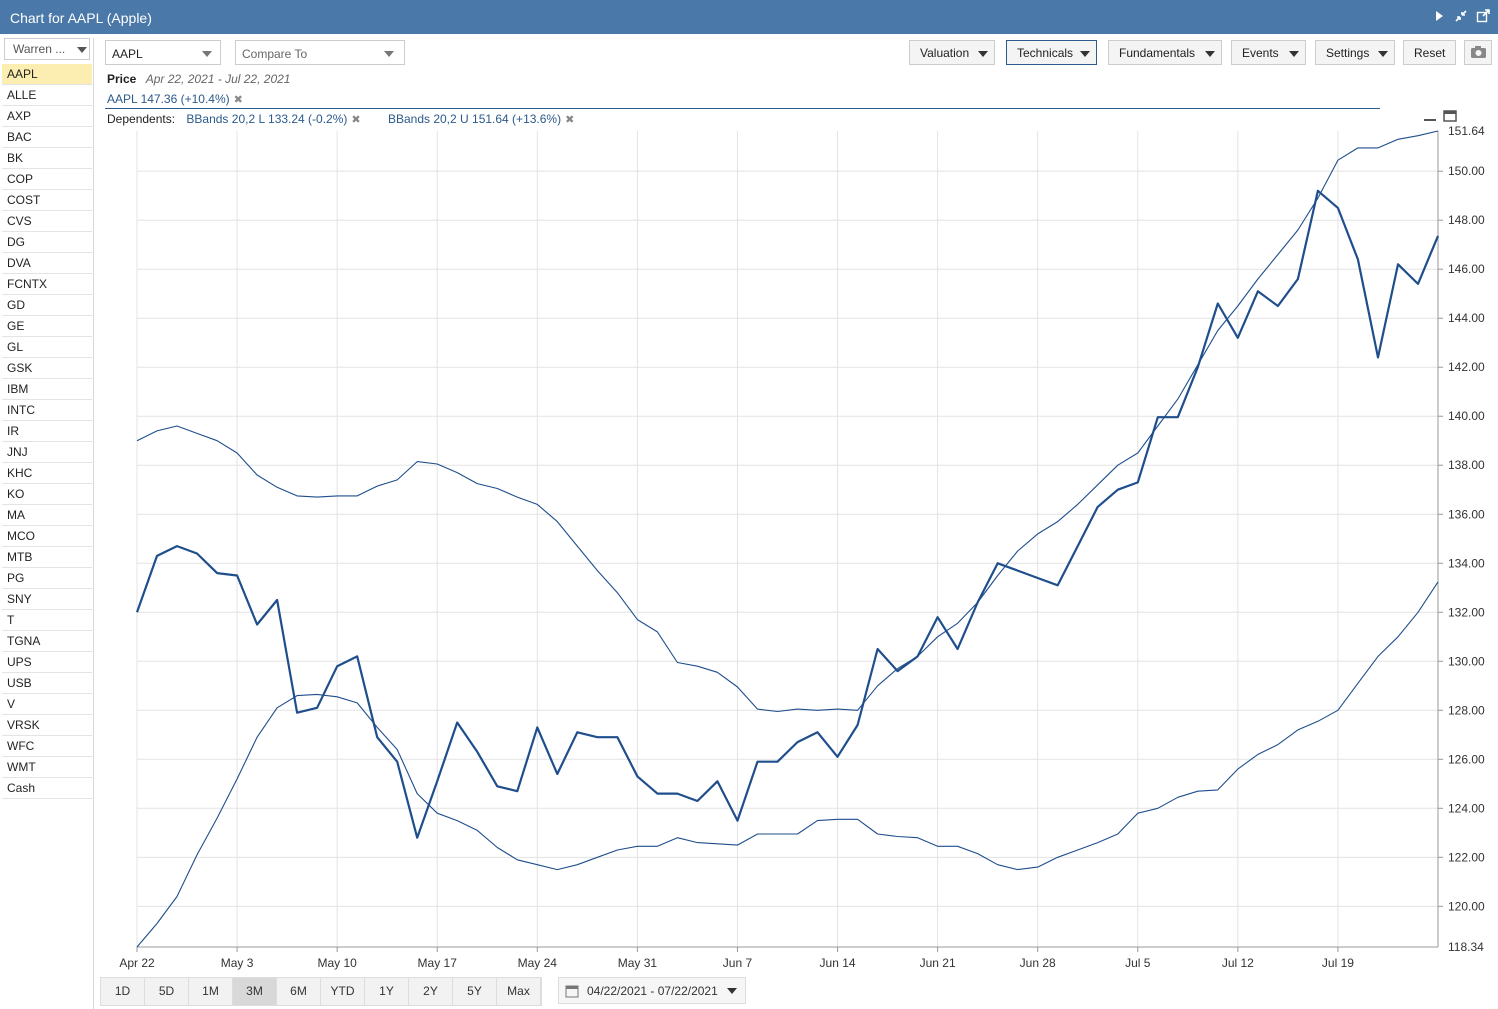  I want to click on date-range-picker: 04/22/2021 - 07/22/2021, so click(652, 990).